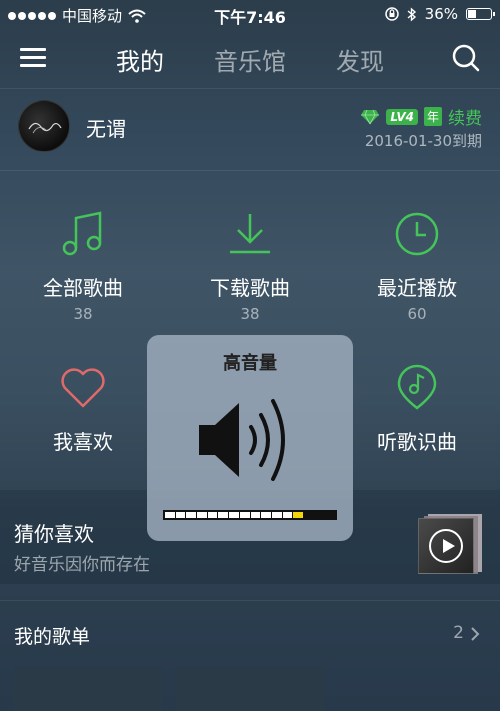  What do you see at coordinates (466, 58) in the screenshot?
I see `search-icon` at bounding box center [466, 58].